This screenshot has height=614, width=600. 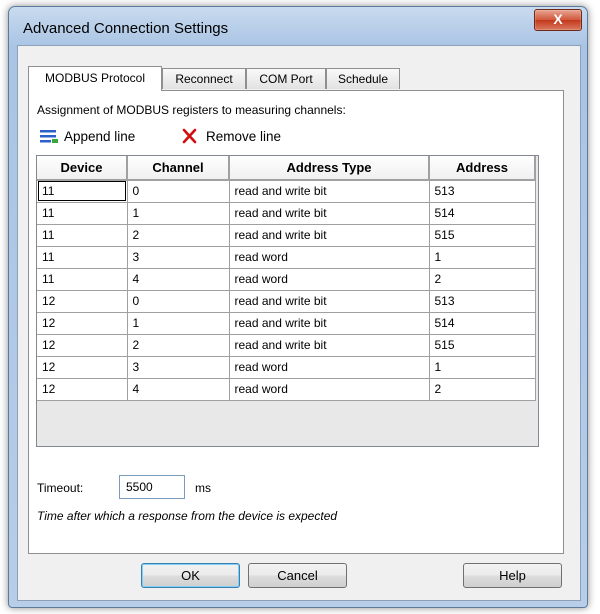 I want to click on column-header-device: Device, so click(x=82, y=168).